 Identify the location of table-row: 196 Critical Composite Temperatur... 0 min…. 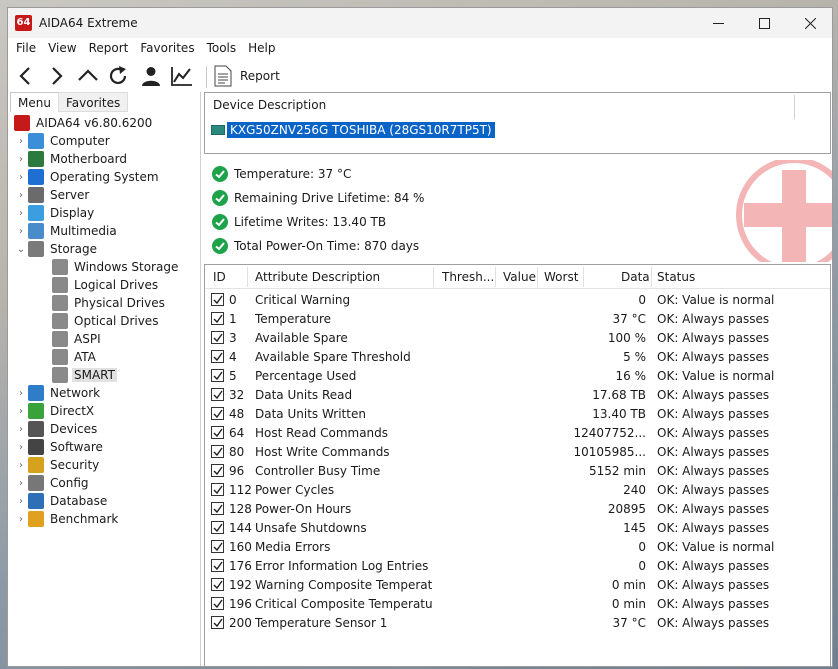
(517, 604).